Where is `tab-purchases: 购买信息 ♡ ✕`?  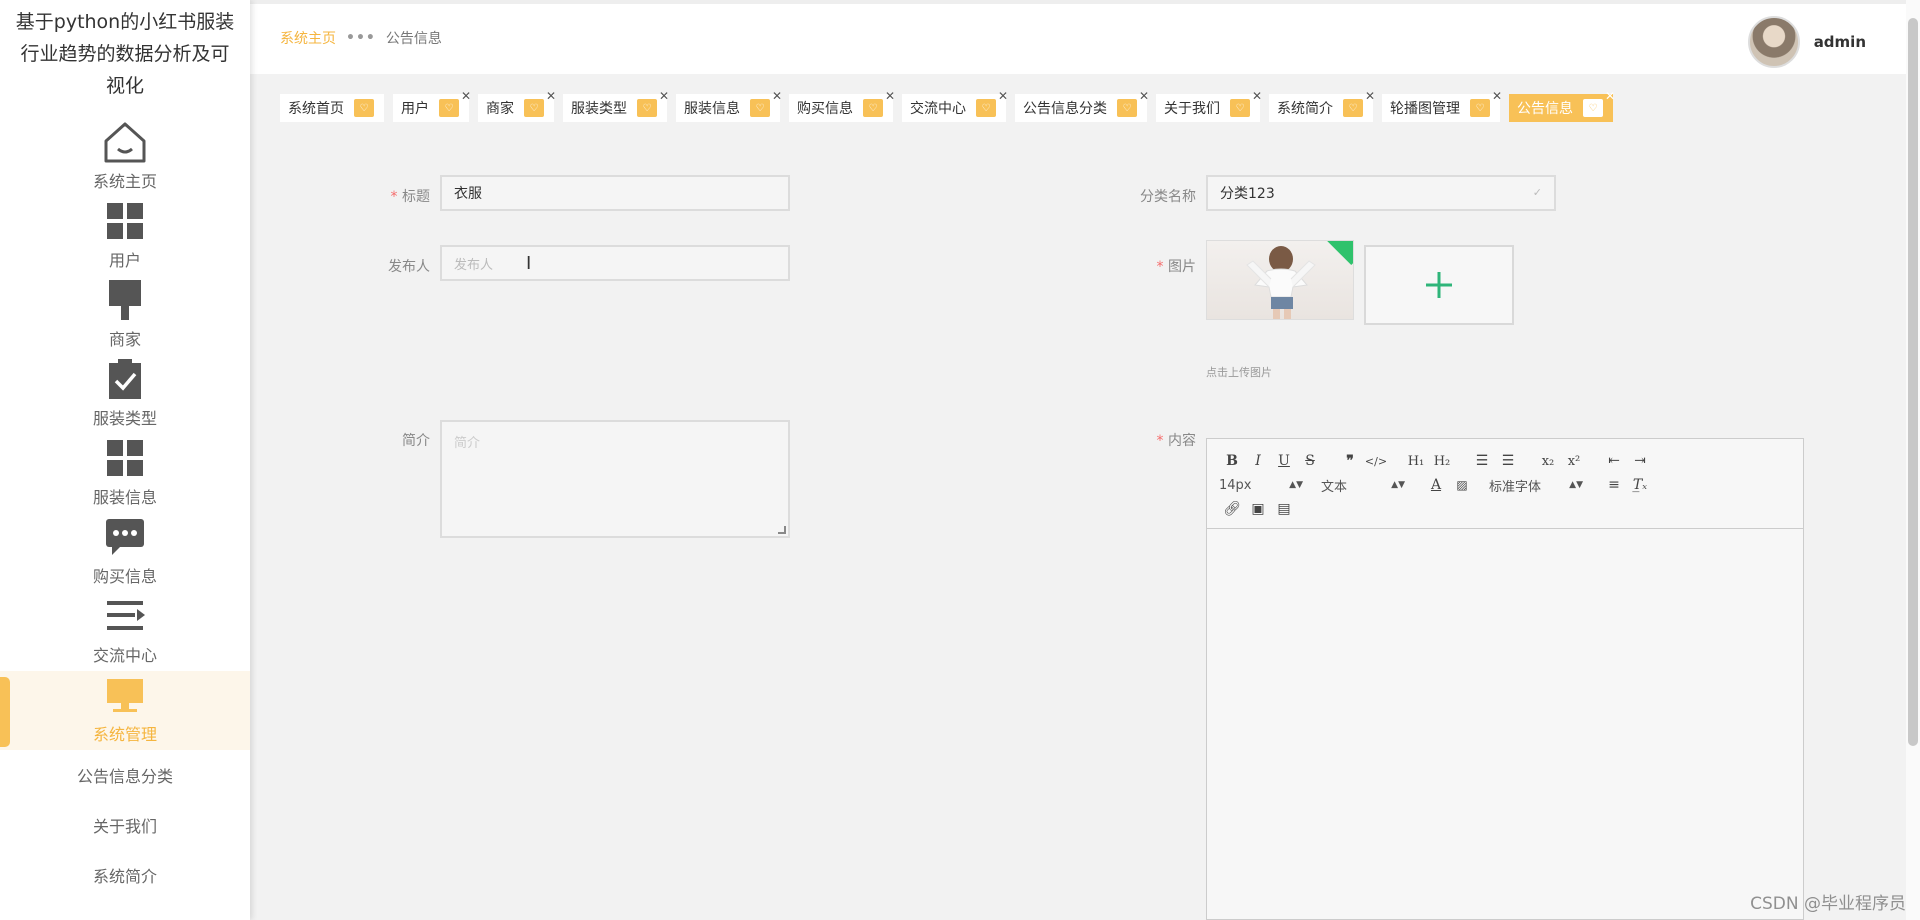
tab-purchases: 购买信息 ♡ ✕ is located at coordinates (842, 105).